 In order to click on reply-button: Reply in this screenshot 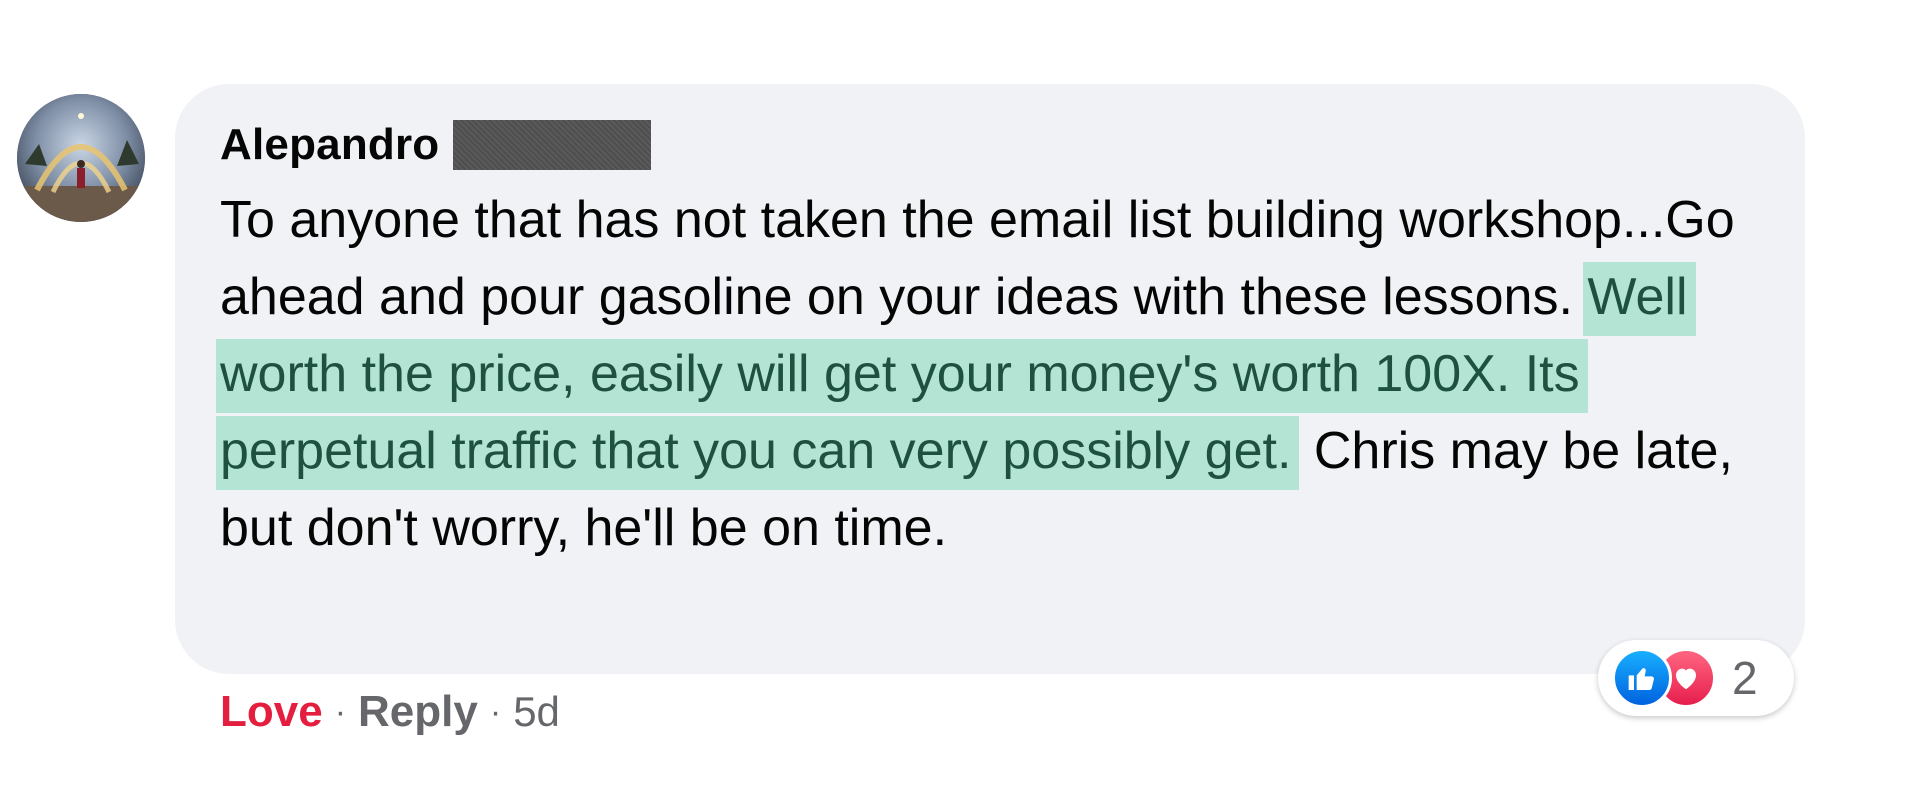, I will do `click(418, 712)`.